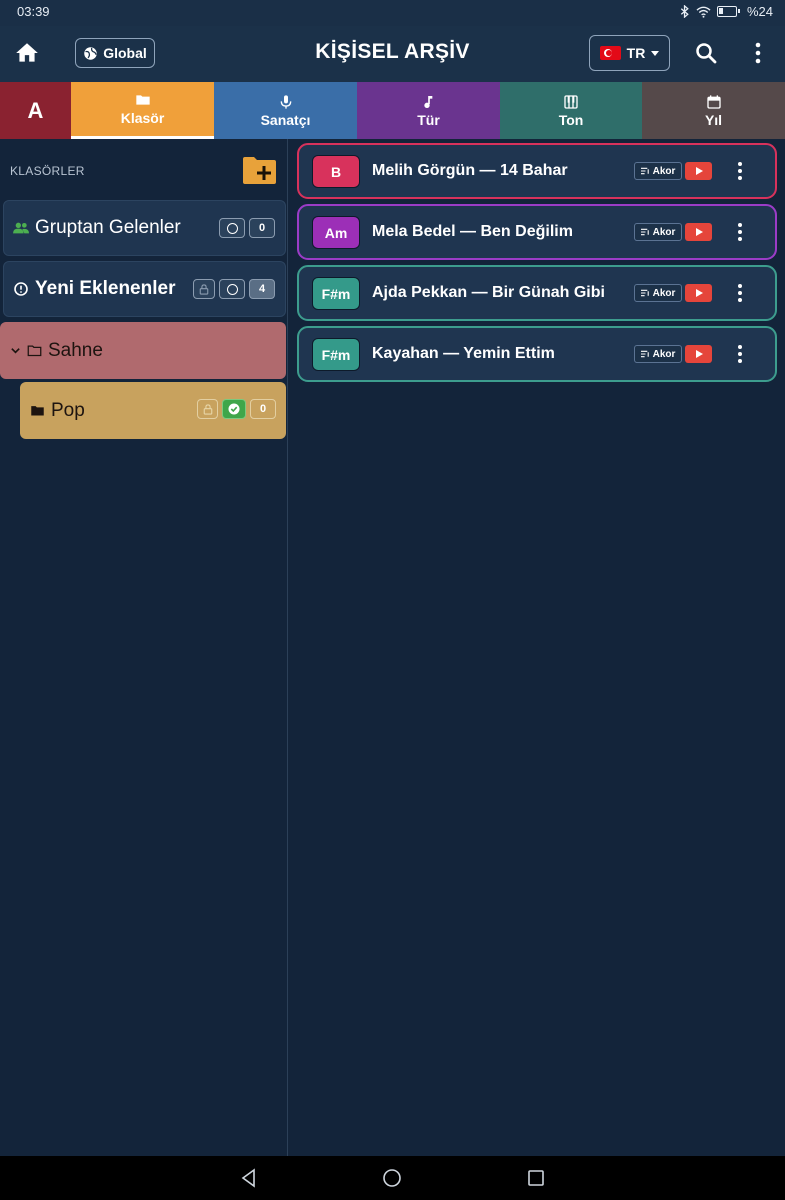 The height and width of the screenshot is (1200, 785). I want to click on song-card: F#m Kayahan — Yemin Ettim Akor, so click(537, 354).